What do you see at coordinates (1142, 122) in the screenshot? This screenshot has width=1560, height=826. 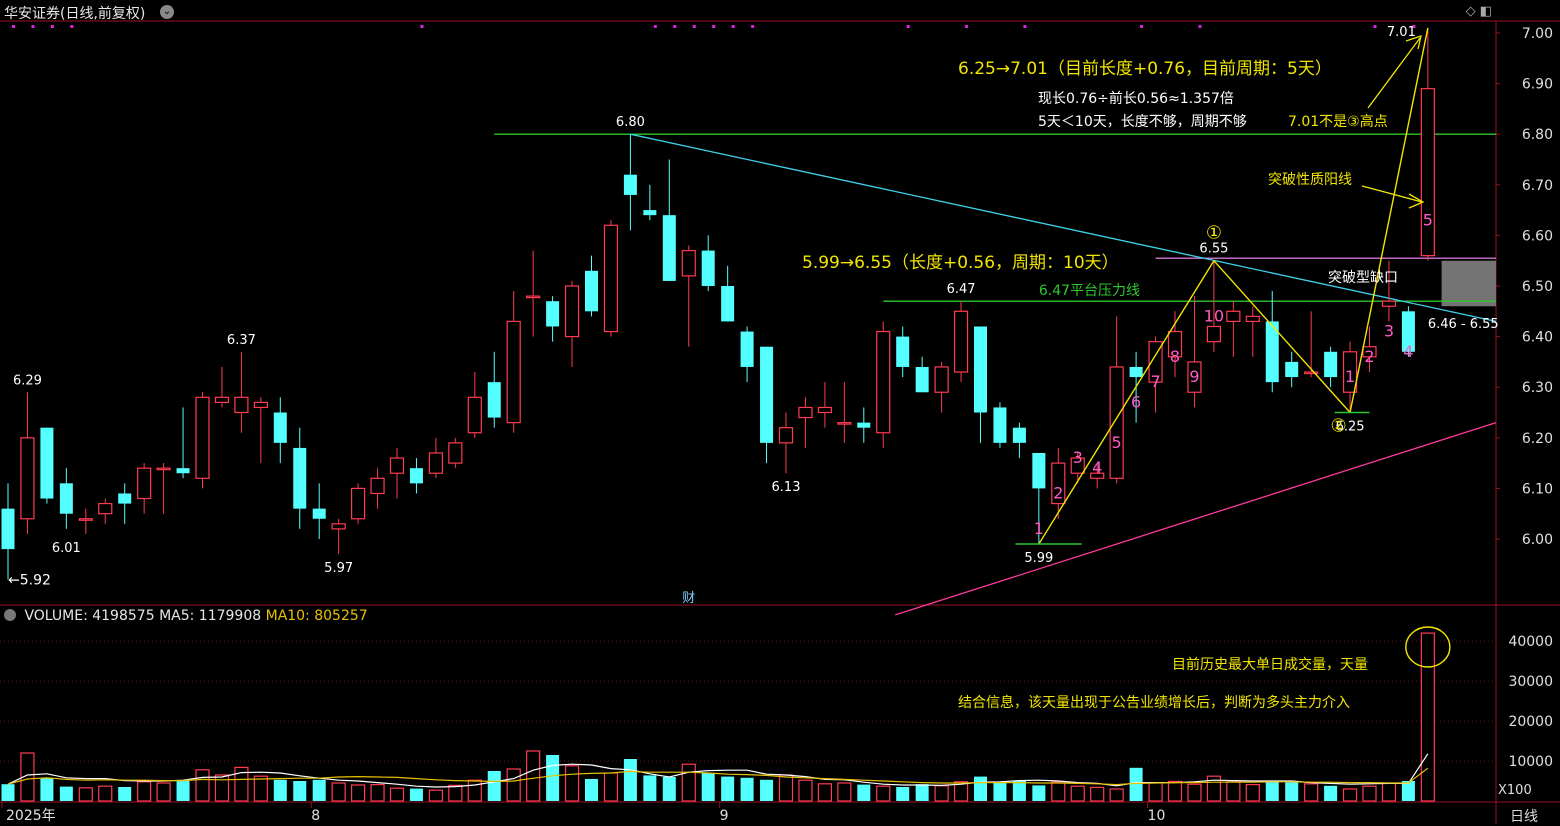 I see `wave1-period-note: 5天＜10天，长度不够，周期不够` at bounding box center [1142, 122].